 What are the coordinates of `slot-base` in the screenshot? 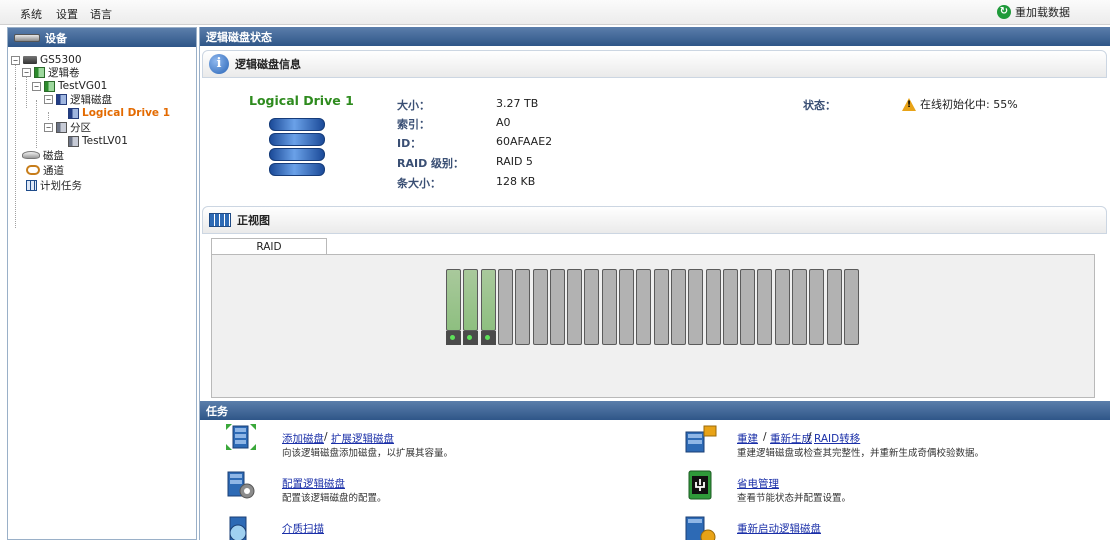 It's located at (488, 338).